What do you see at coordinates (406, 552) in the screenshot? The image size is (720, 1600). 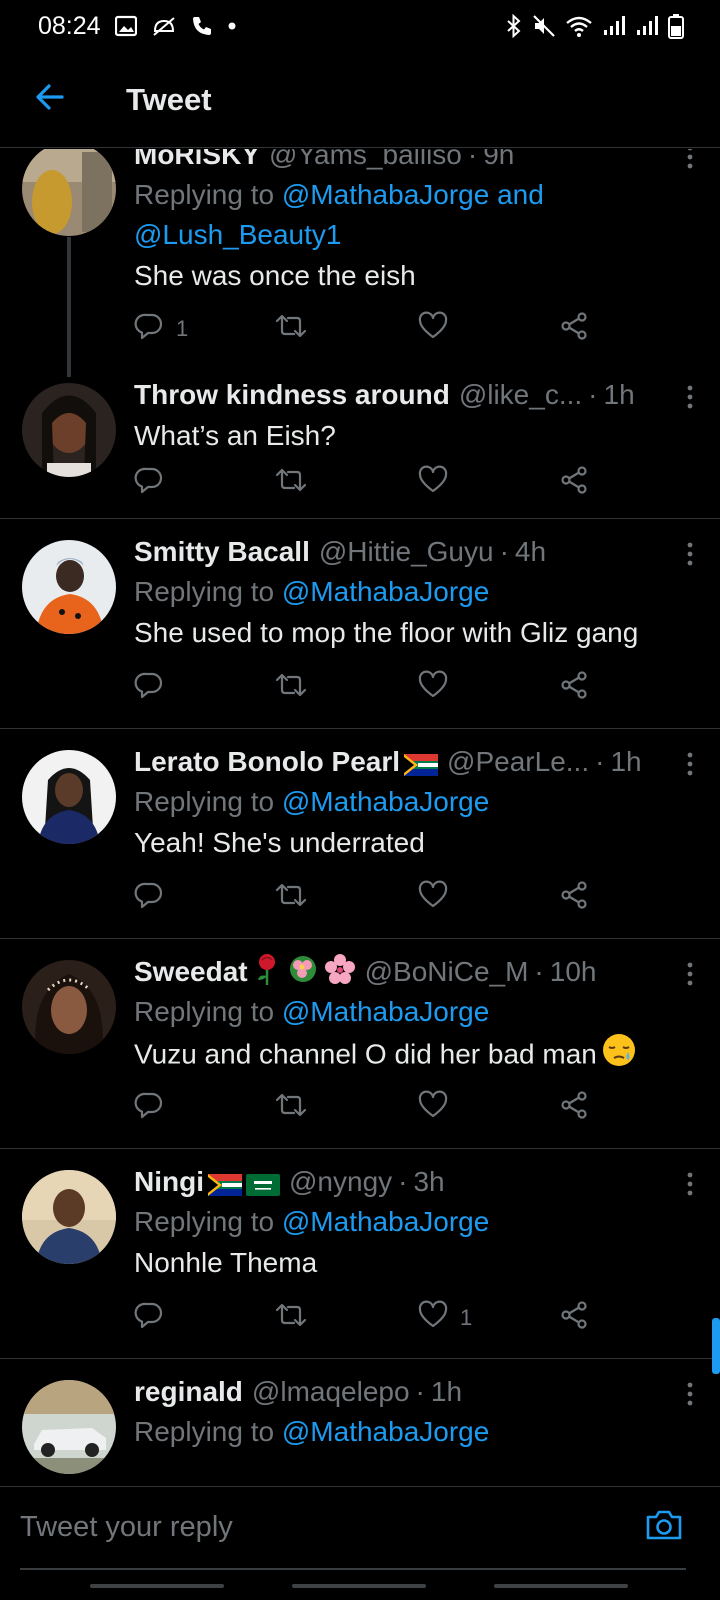 I see `tweet-author-handle: @Hittie_Guyu` at bounding box center [406, 552].